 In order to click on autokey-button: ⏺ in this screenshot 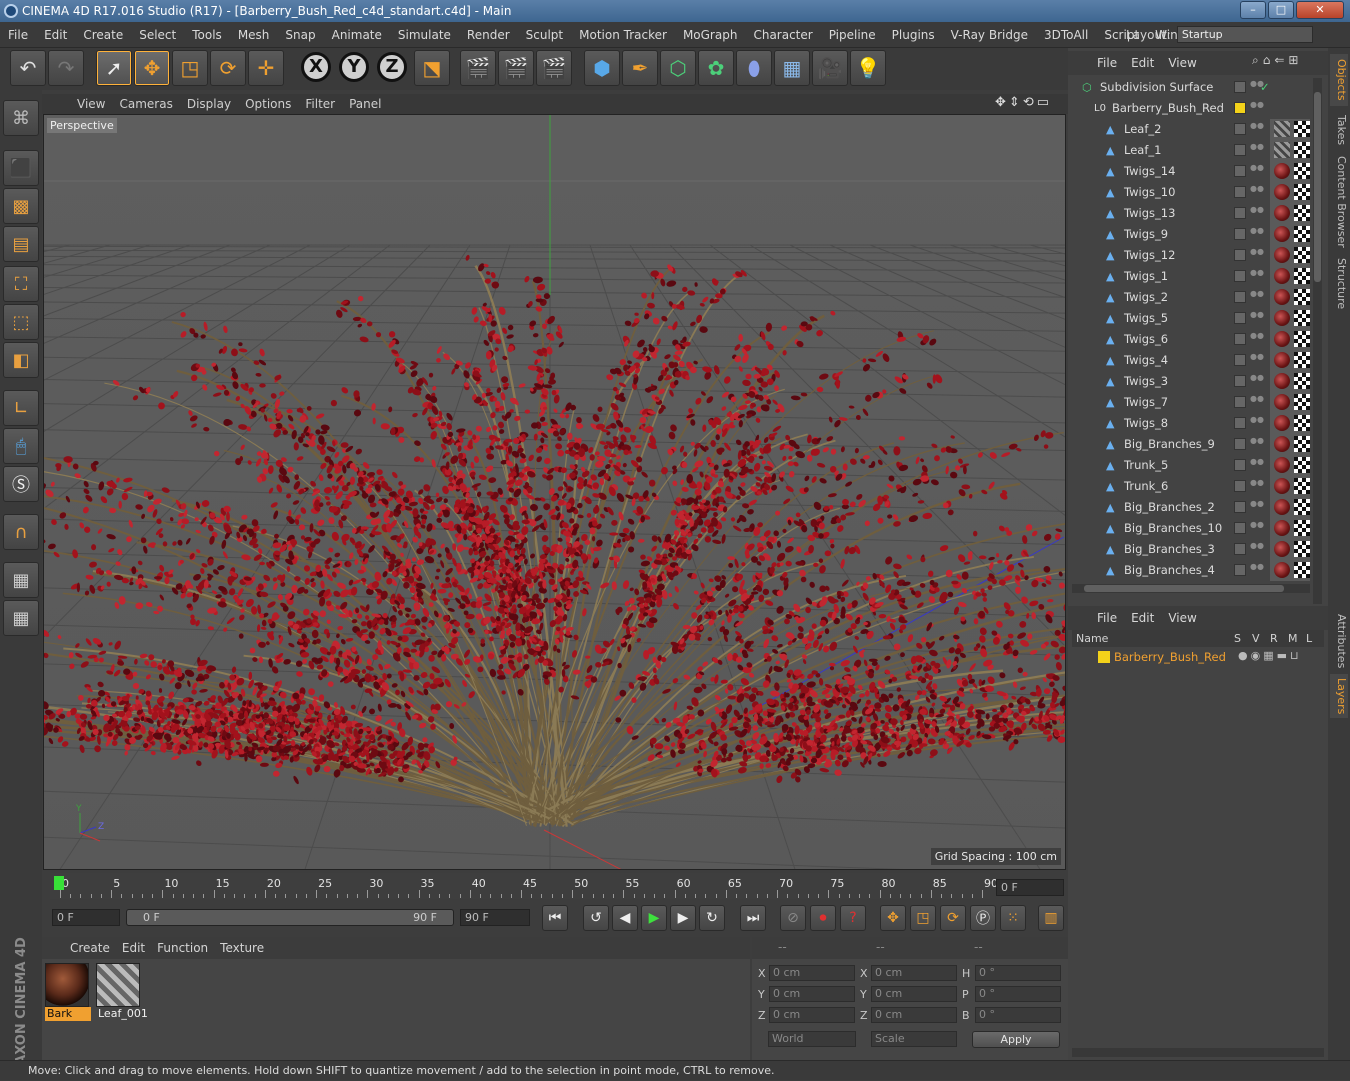, I will do `click(823, 918)`.